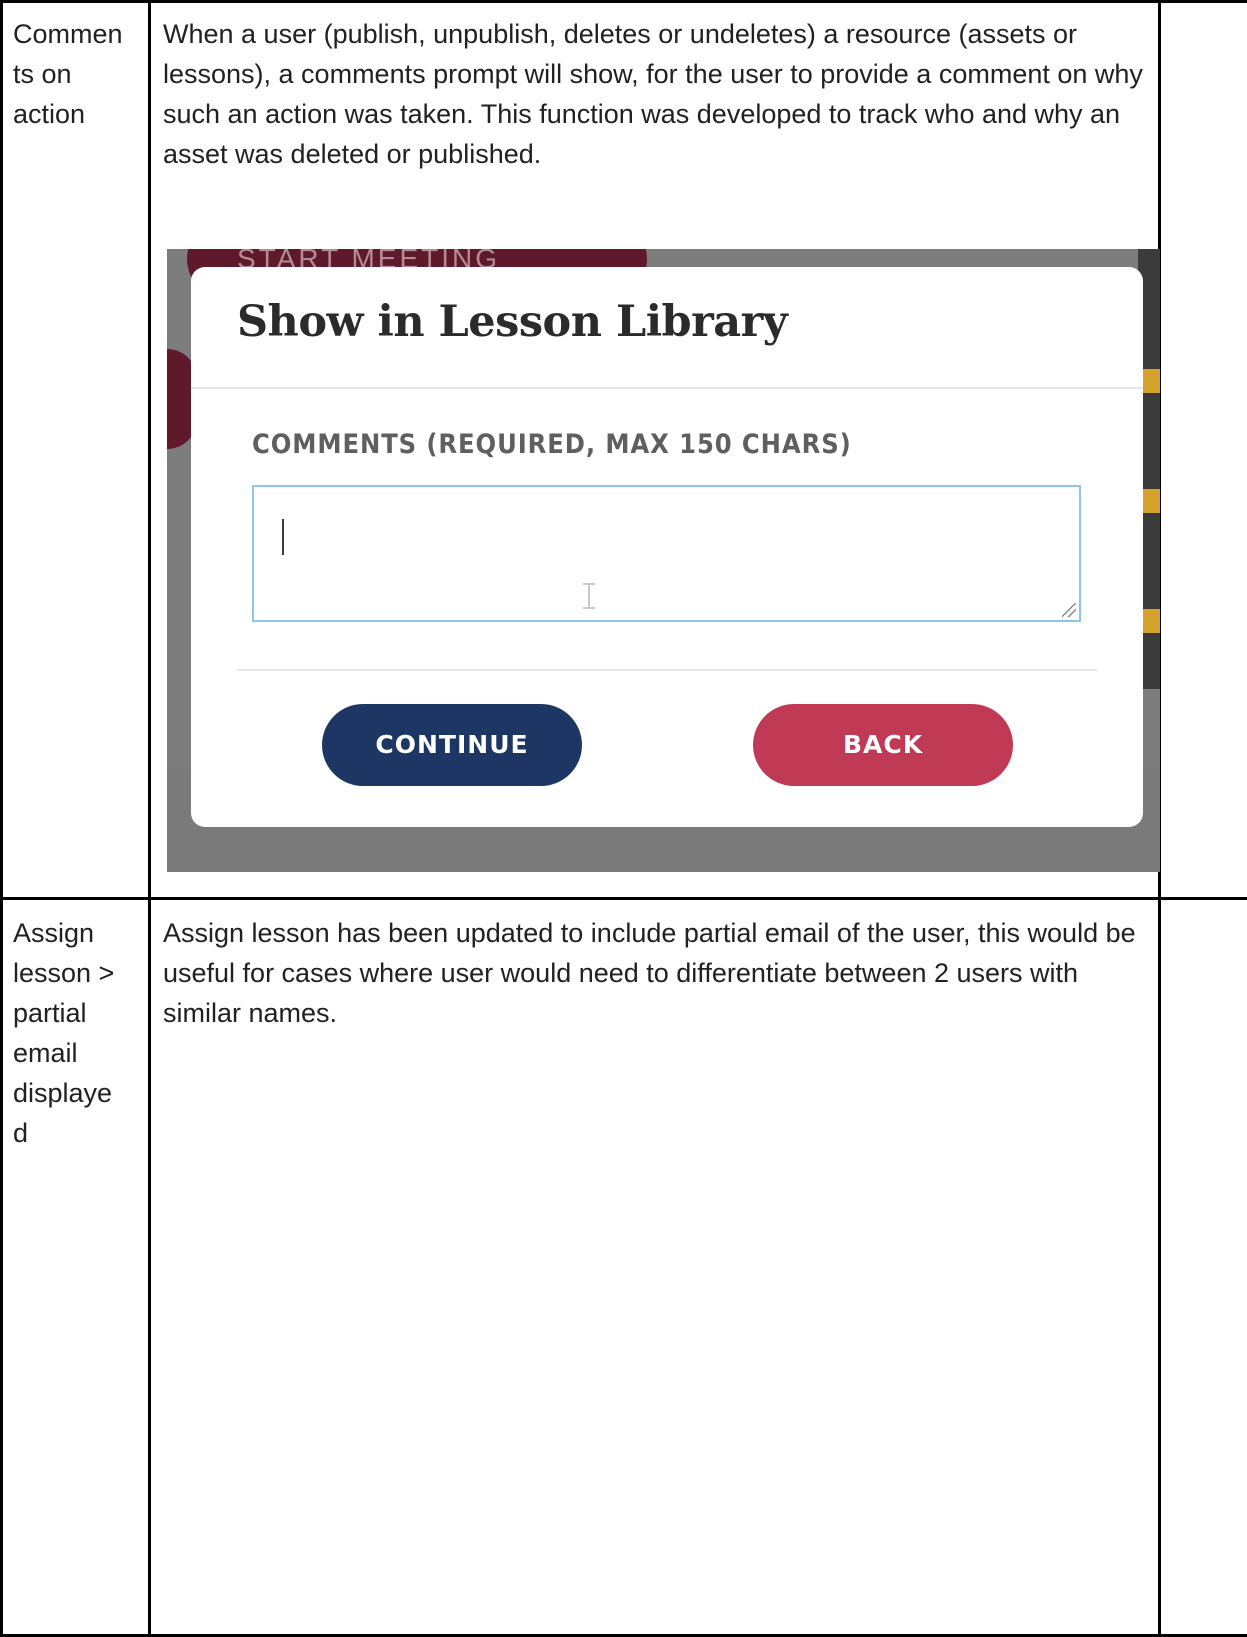 The image size is (1247, 1637). What do you see at coordinates (623, 1) in the screenshot?
I see `table-border-top` at bounding box center [623, 1].